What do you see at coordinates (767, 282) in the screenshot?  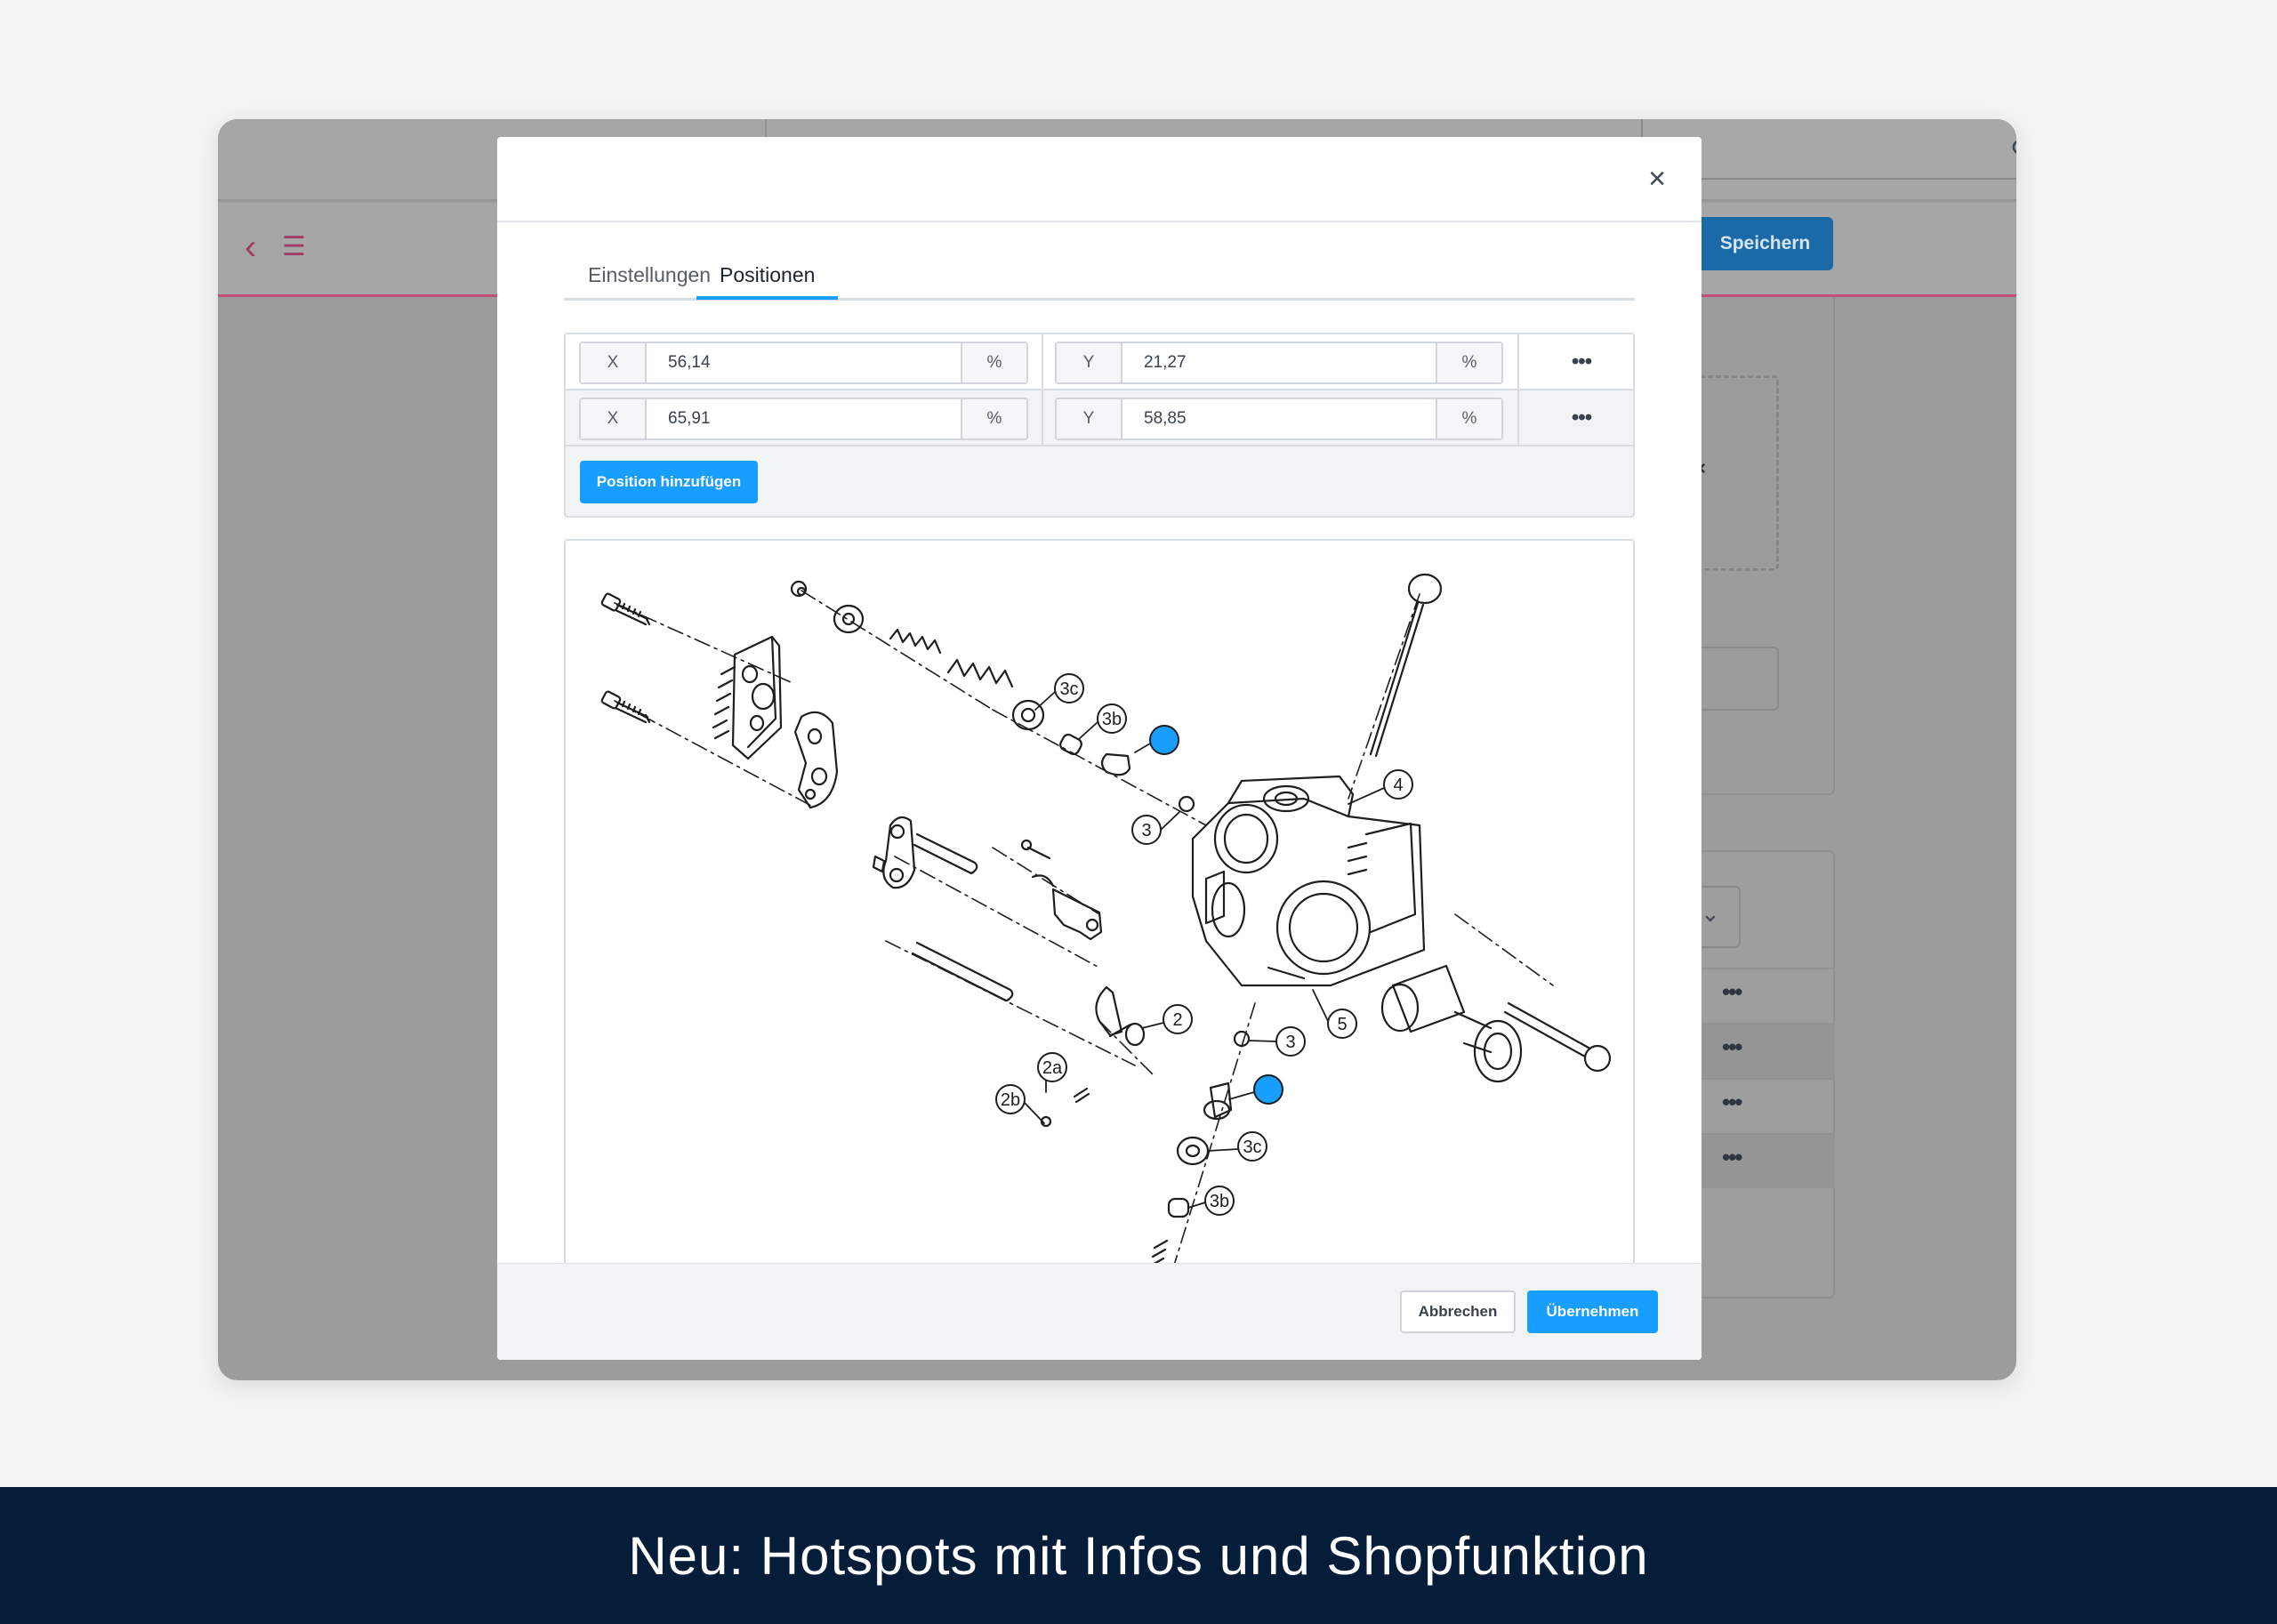 I see `tab-positionen: Positionen` at bounding box center [767, 282].